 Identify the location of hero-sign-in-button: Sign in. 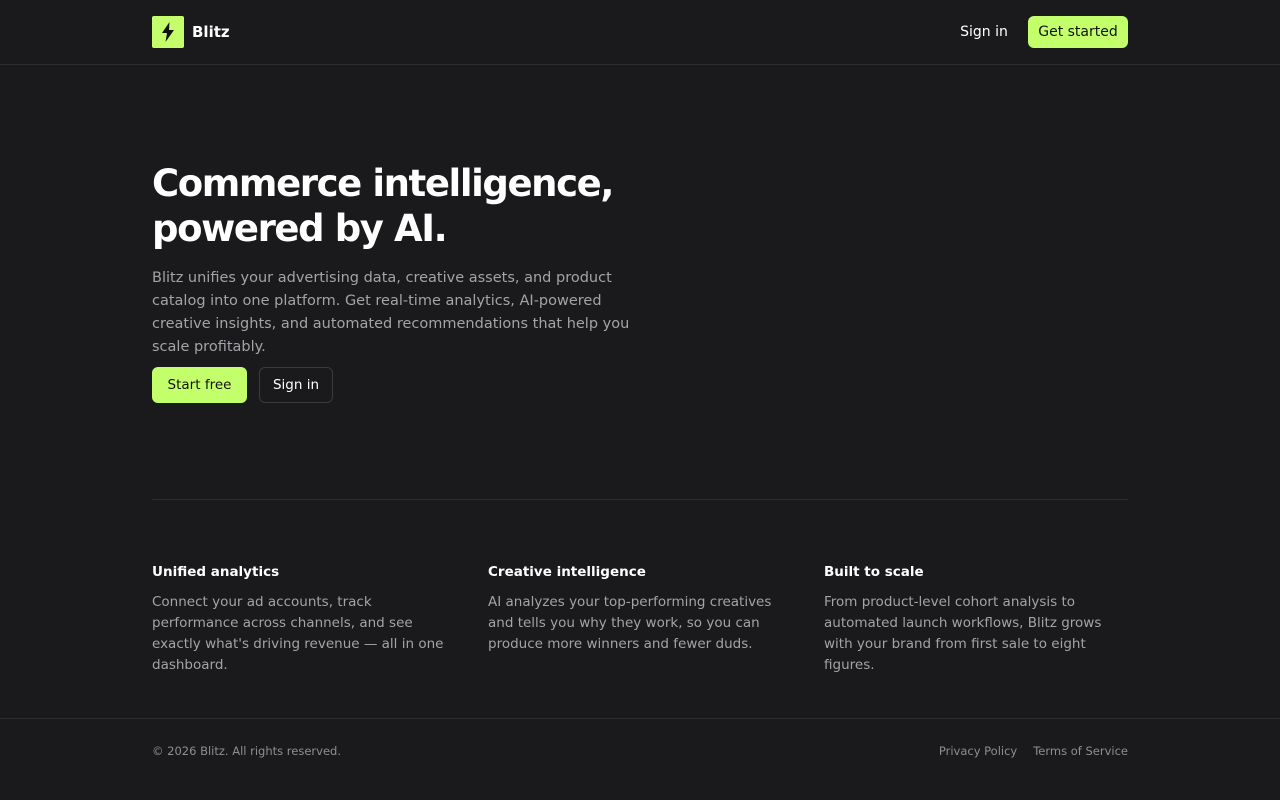
(296, 385).